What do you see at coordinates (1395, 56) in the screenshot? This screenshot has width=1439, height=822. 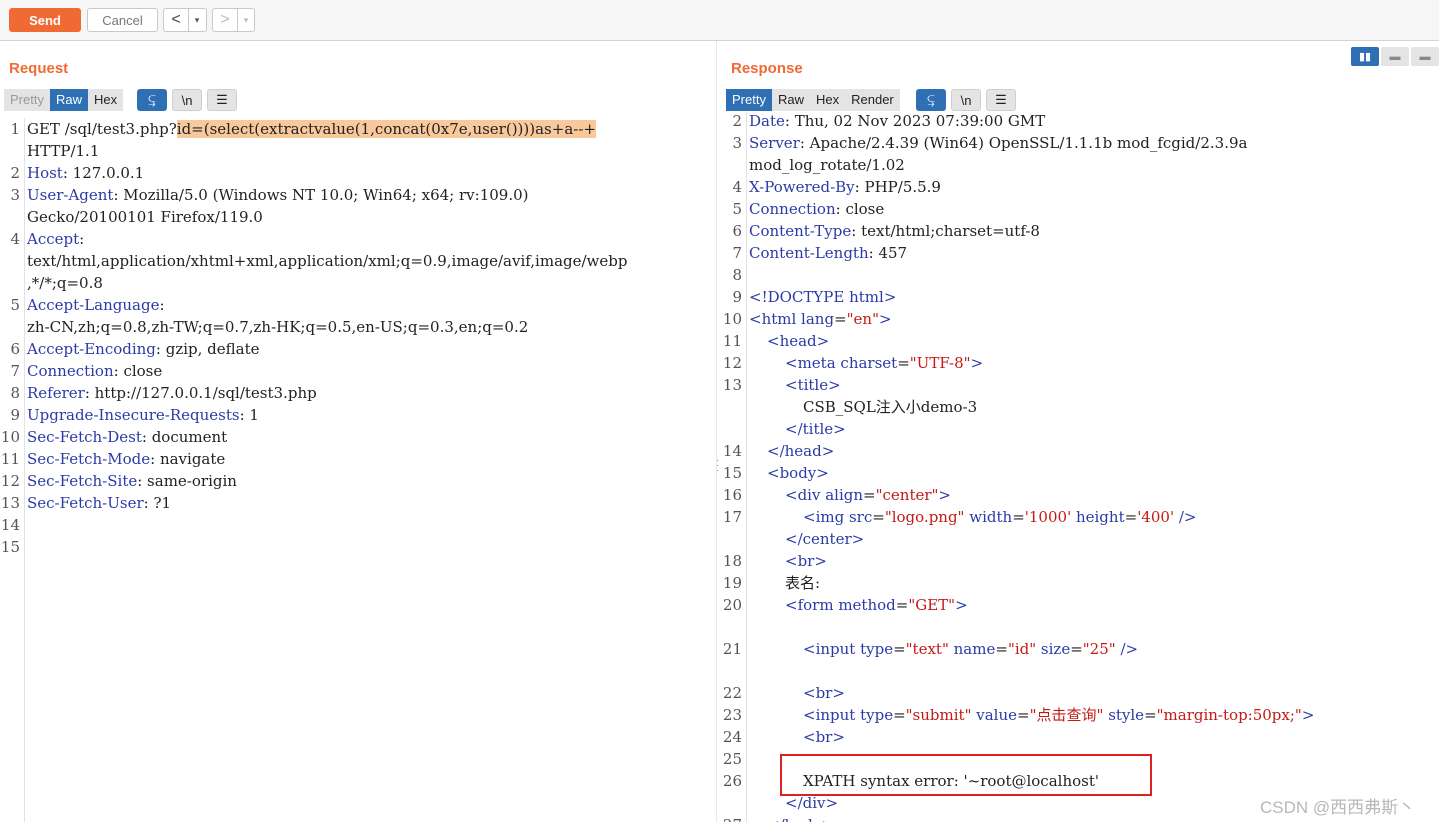 I see `split-vertical-icon: ▬` at bounding box center [1395, 56].